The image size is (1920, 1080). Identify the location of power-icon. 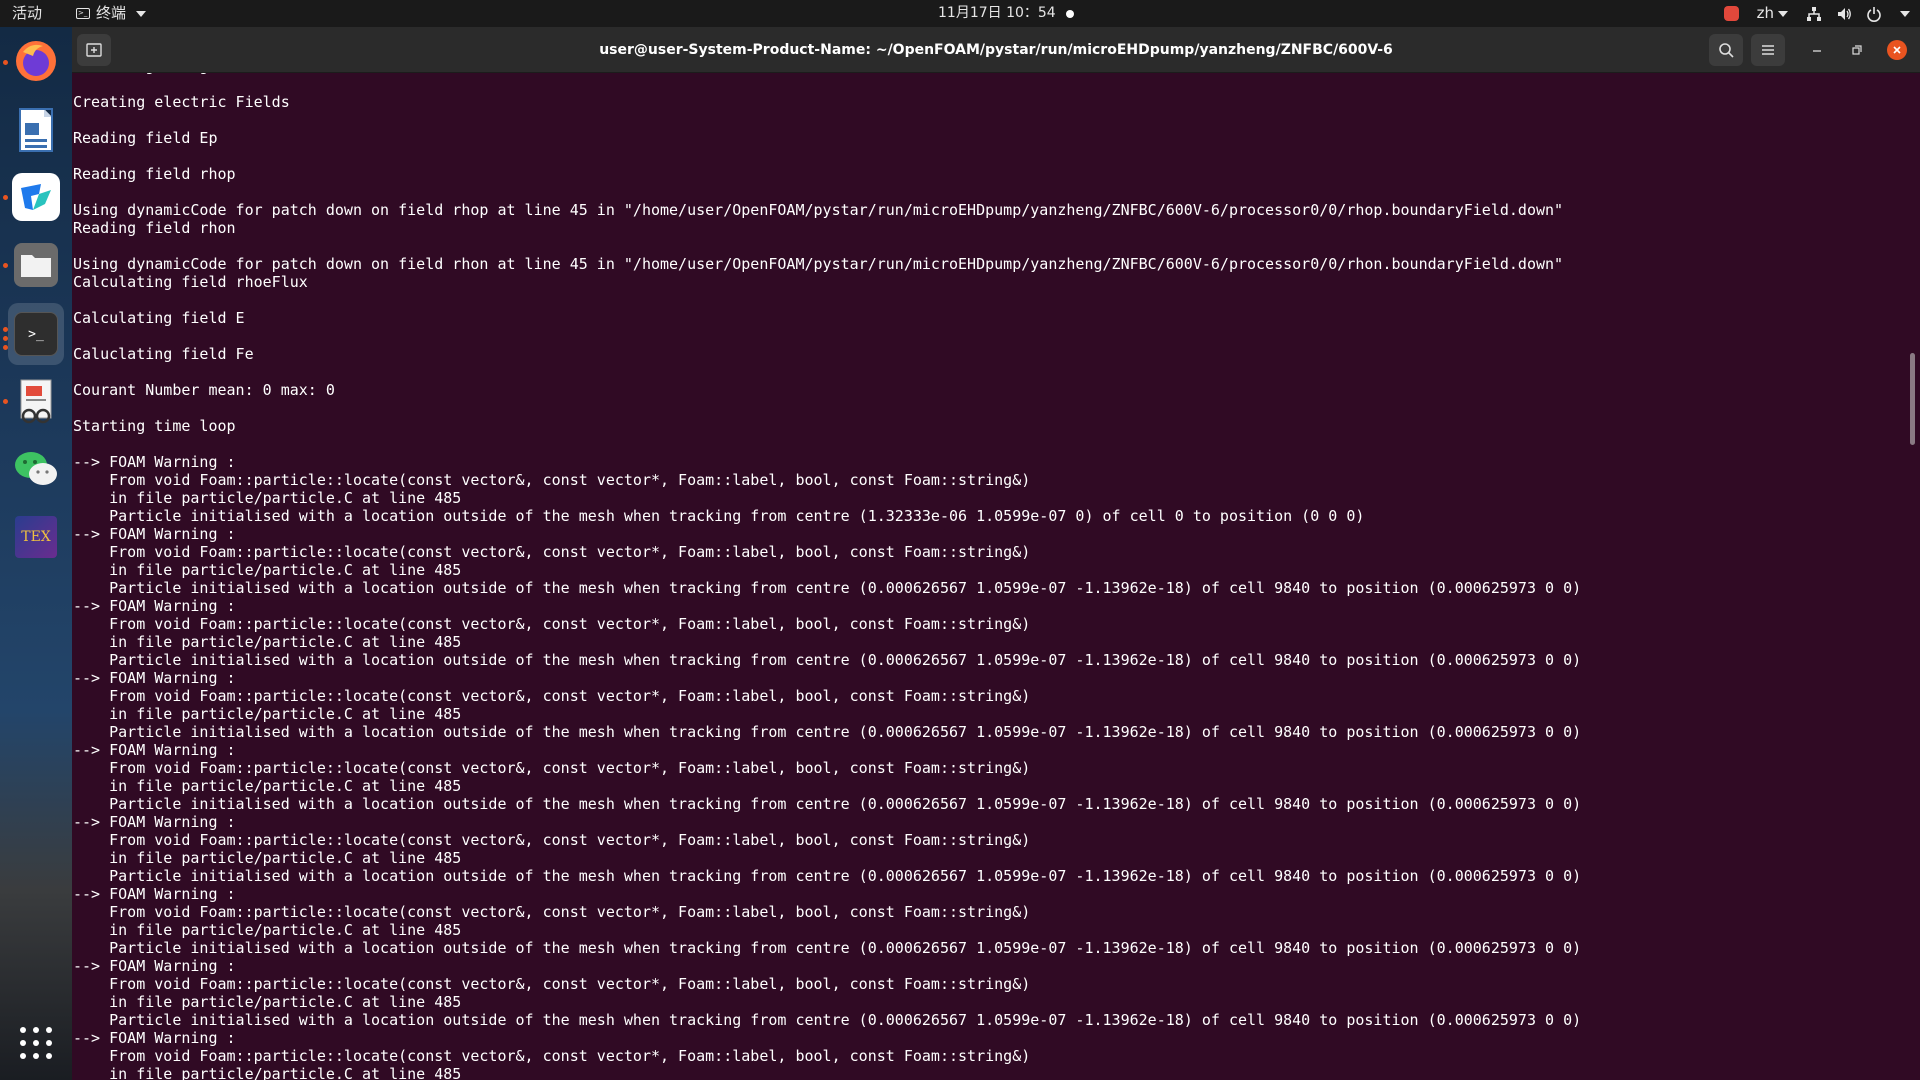
(1874, 14).